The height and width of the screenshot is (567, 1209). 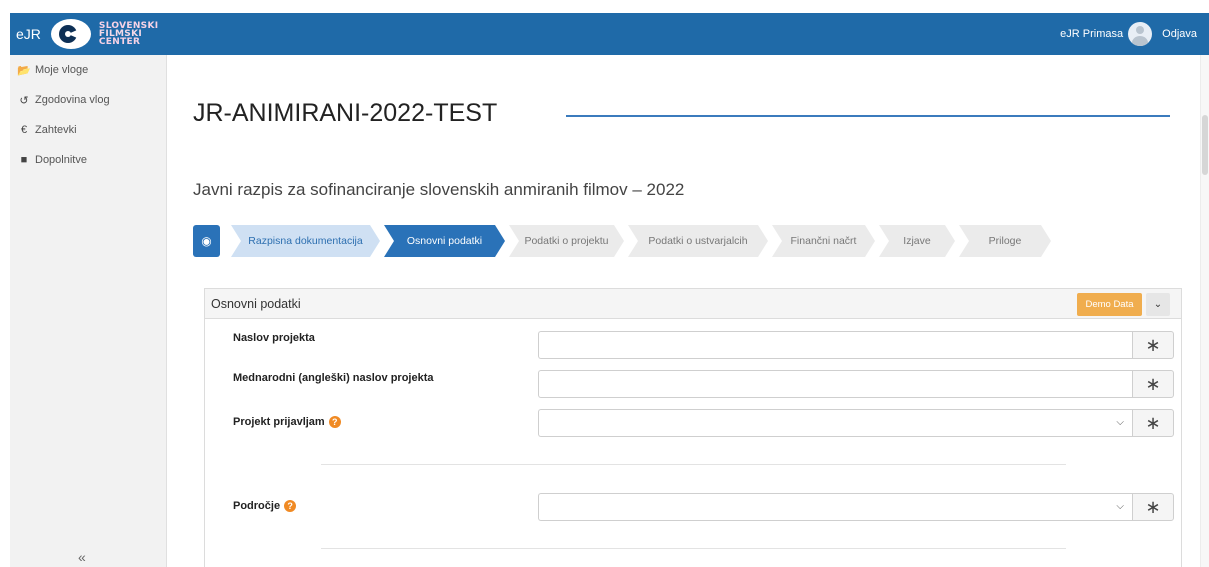 What do you see at coordinates (1158, 304) in the screenshot?
I see `chevron-down-icon: ⌄` at bounding box center [1158, 304].